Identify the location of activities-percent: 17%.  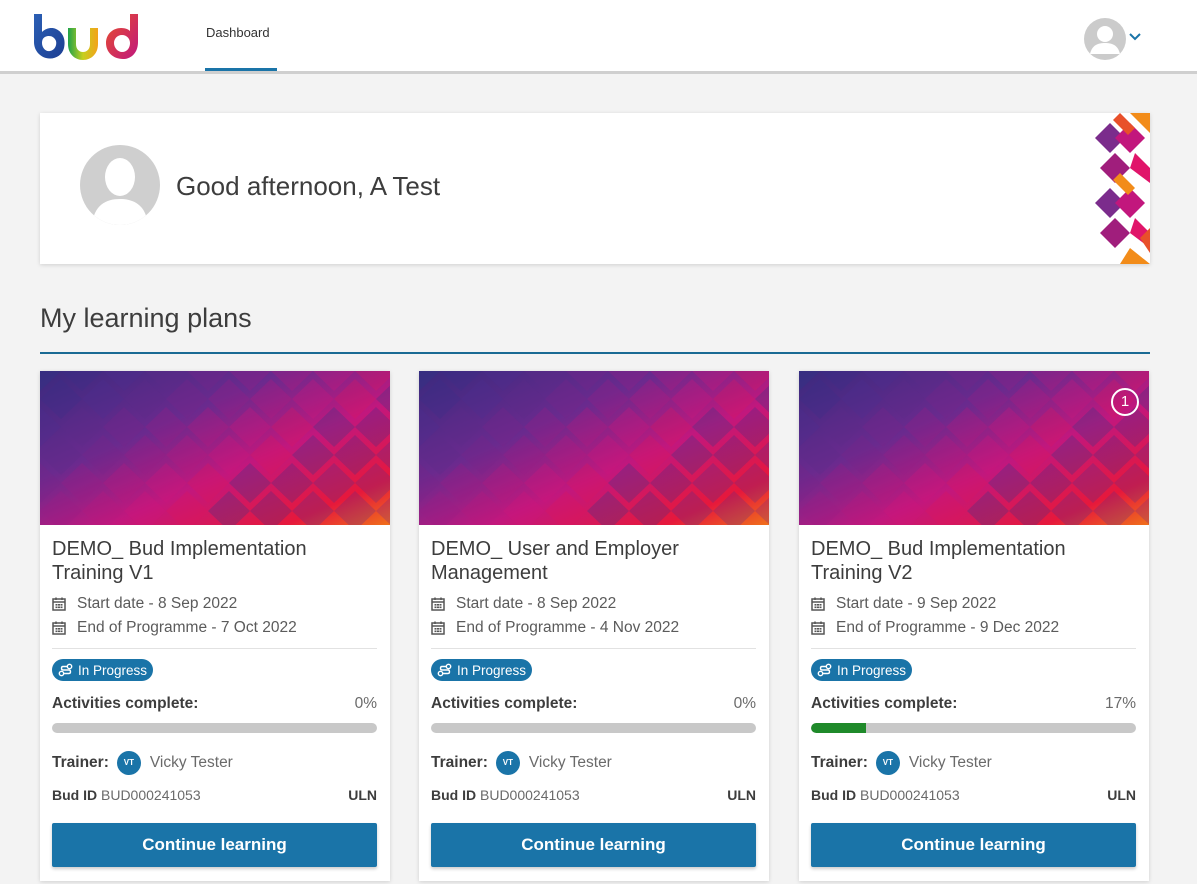
(1120, 703).